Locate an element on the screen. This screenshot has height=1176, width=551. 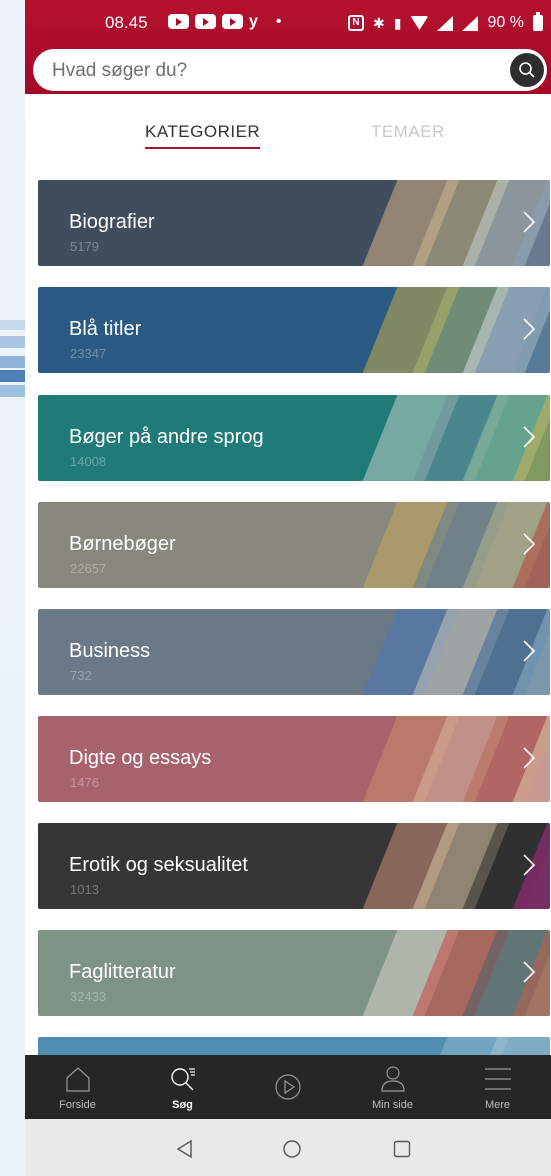
play-icon is located at coordinates (288, 1087).